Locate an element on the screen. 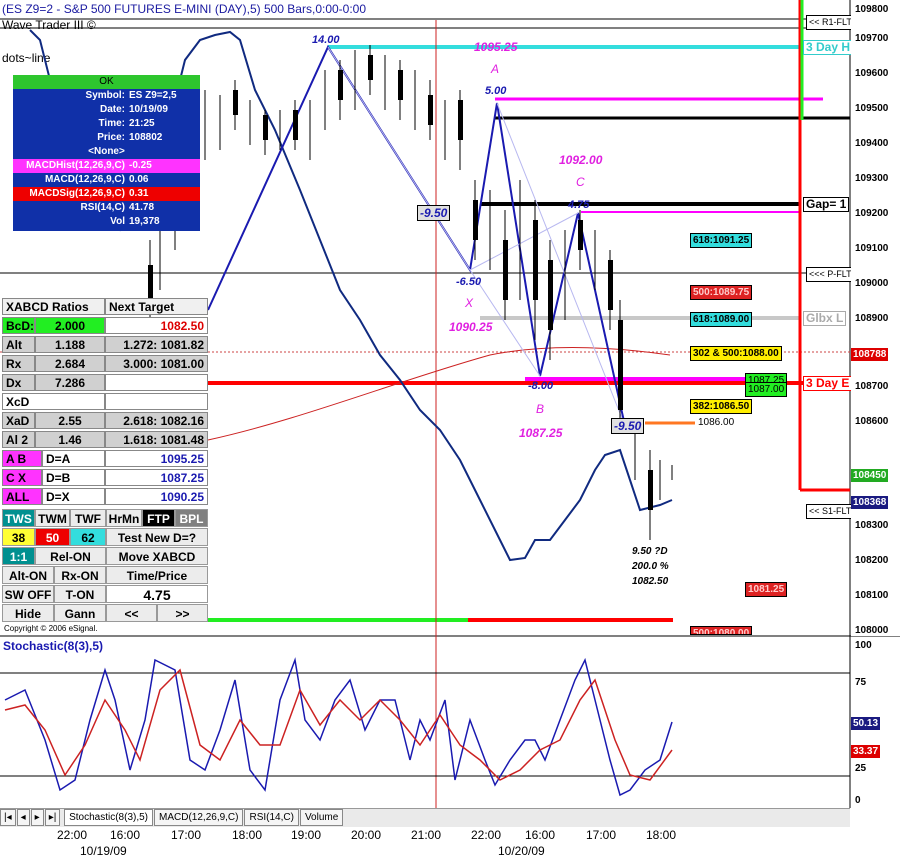 Image resolution: width=900 pixels, height=860 pixels. fib-38-button: 38 is located at coordinates (18, 537).